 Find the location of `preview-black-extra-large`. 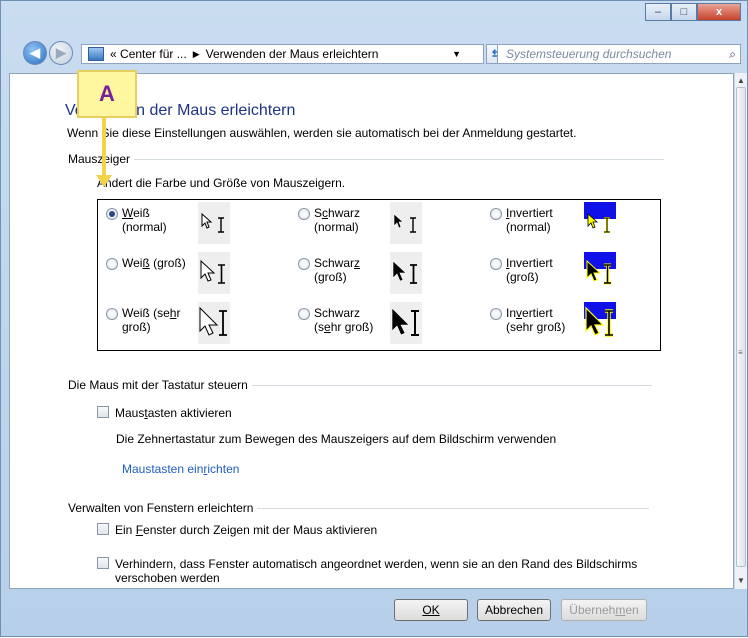

preview-black-extra-large is located at coordinates (406, 323).